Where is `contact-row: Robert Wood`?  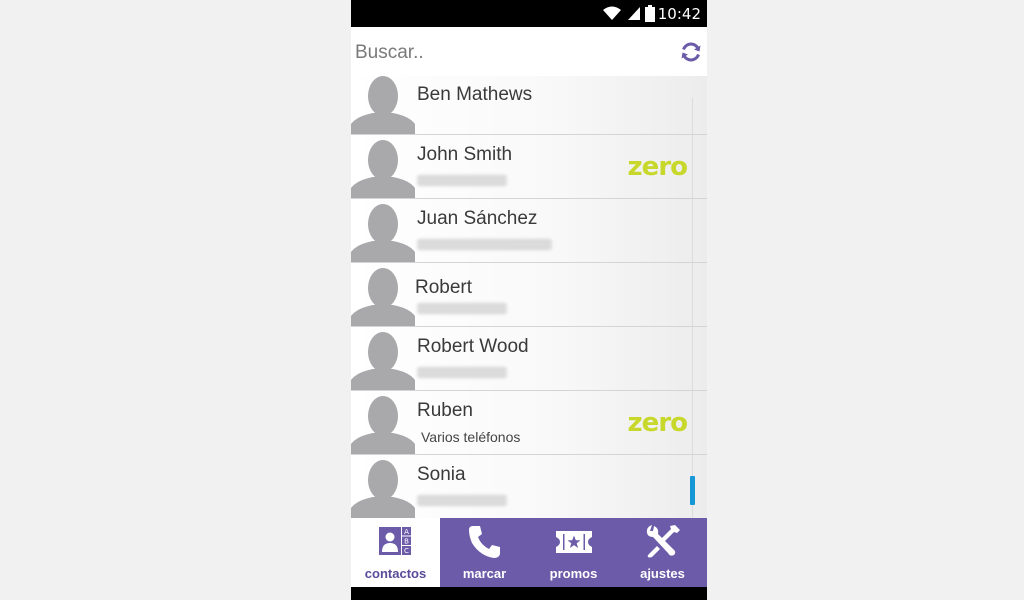
contact-row: Robert Wood is located at coordinates (529, 359).